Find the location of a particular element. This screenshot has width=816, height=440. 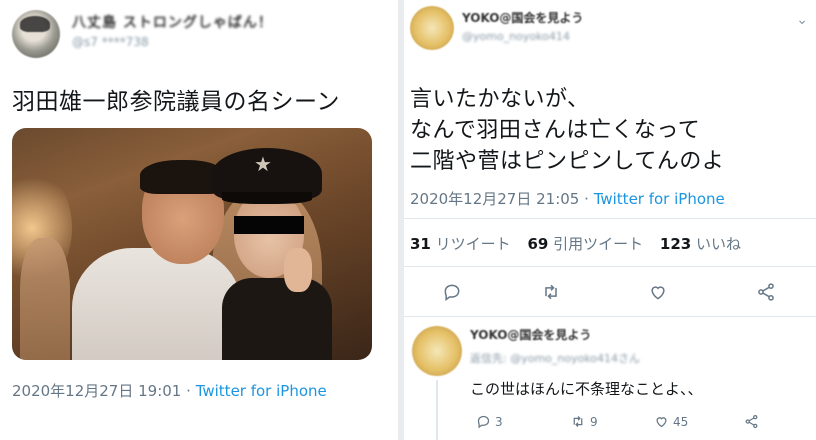

retweets-count: 31 is located at coordinates (420, 244).